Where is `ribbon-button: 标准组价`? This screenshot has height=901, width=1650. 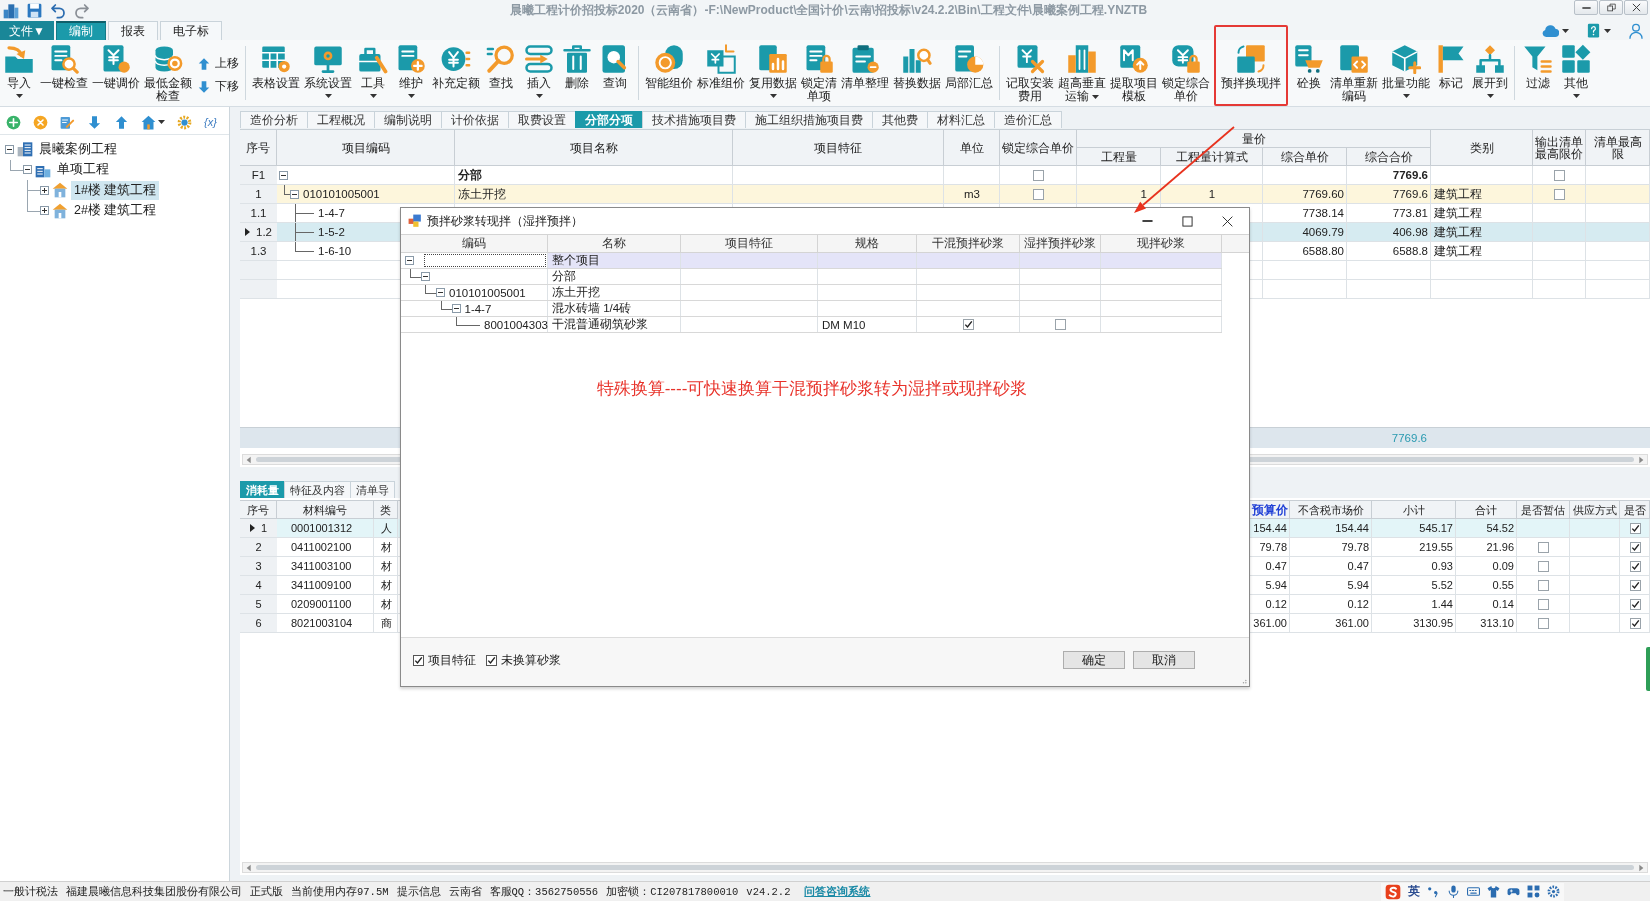 ribbon-button: 标准组价 is located at coordinates (721, 74).